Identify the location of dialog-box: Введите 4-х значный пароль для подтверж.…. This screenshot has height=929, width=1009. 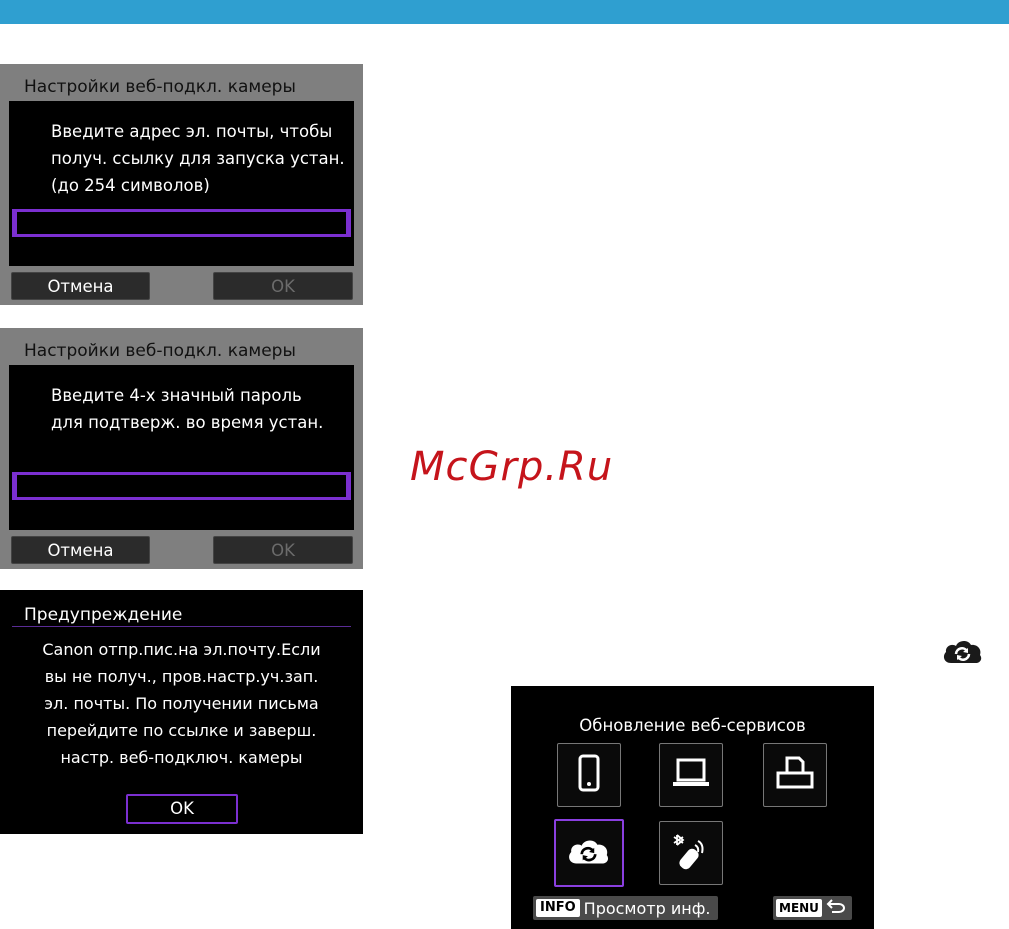
(181, 447).